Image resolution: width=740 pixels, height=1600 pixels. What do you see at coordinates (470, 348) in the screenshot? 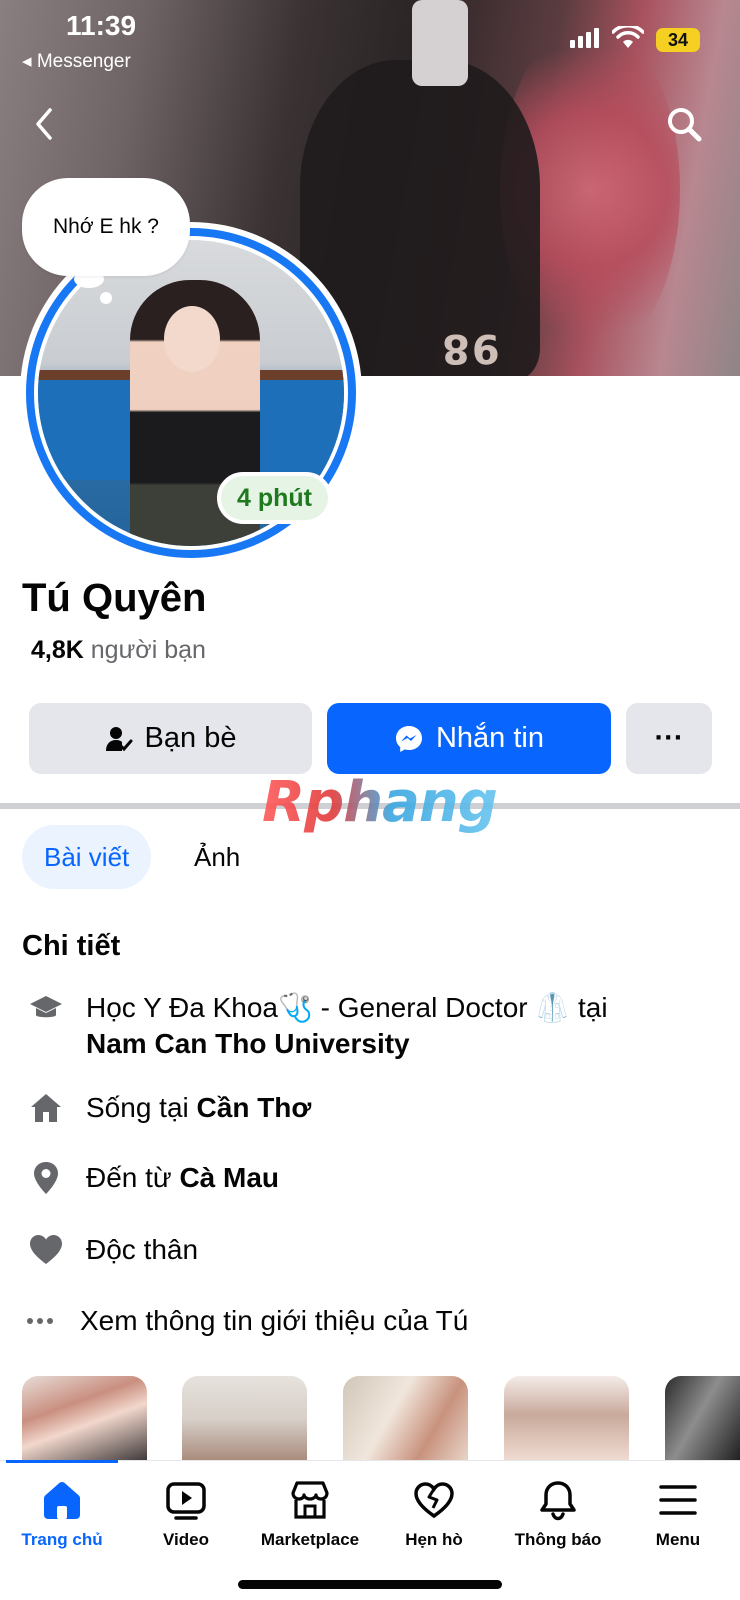
I see `cover-jersey-number: 98` at bounding box center [470, 348].